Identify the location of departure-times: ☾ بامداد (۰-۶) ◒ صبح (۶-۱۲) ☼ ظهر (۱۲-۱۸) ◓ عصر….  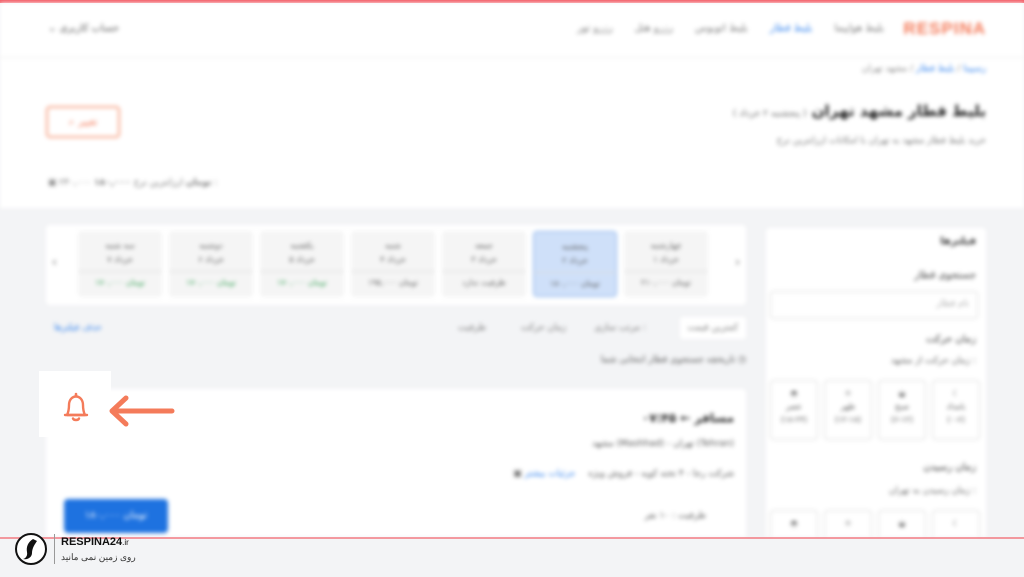
(875, 410).